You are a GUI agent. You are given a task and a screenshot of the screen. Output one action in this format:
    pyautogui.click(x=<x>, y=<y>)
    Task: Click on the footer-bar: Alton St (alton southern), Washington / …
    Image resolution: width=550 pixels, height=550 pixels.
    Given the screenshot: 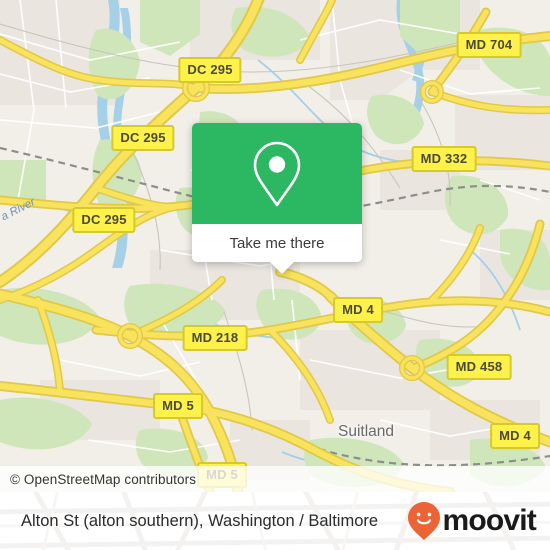 What is the action you would take?
    pyautogui.click(x=275, y=521)
    